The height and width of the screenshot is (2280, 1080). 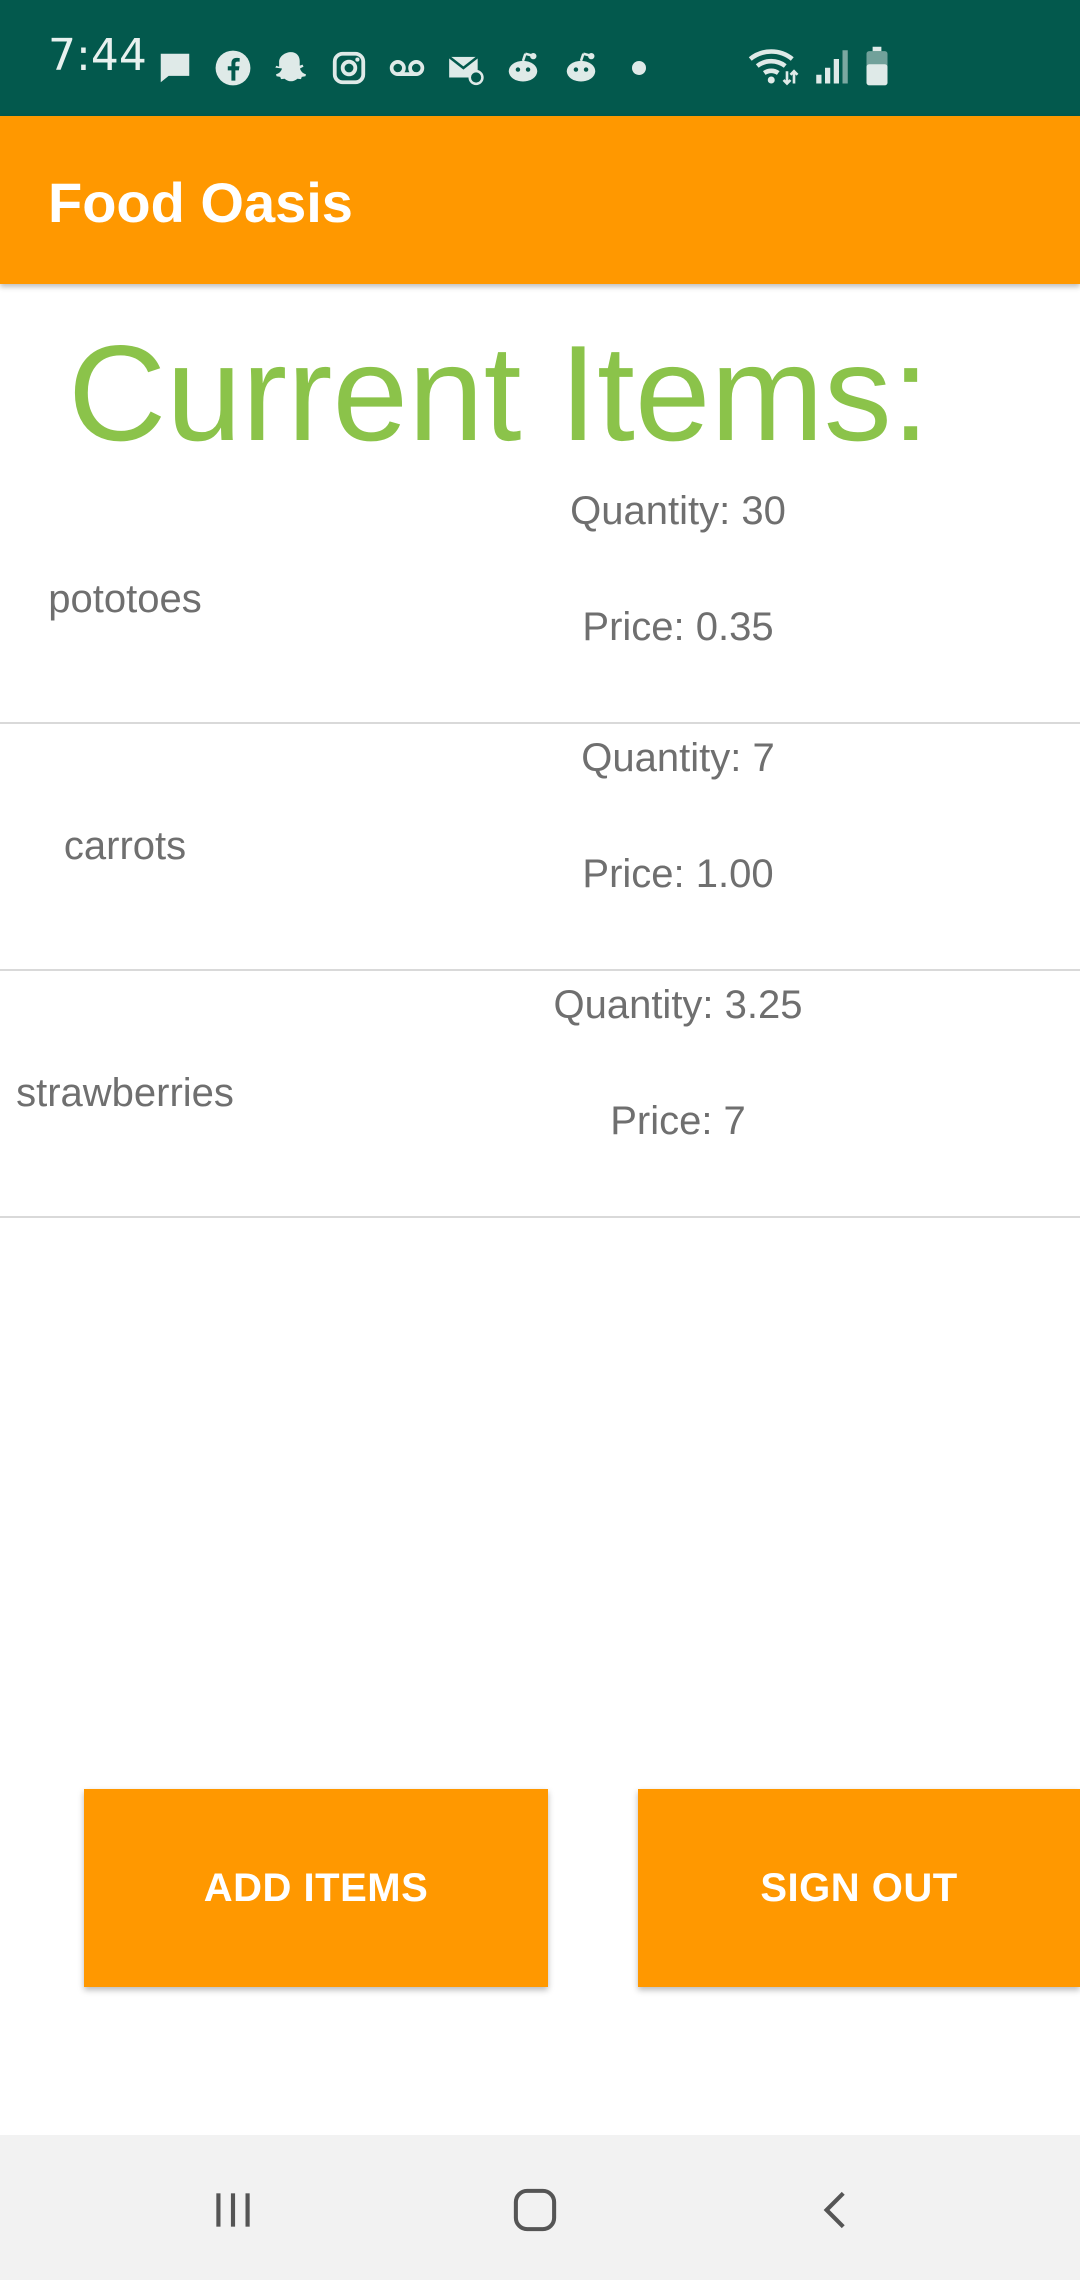 I want to click on battery-icon, so click(x=877, y=68).